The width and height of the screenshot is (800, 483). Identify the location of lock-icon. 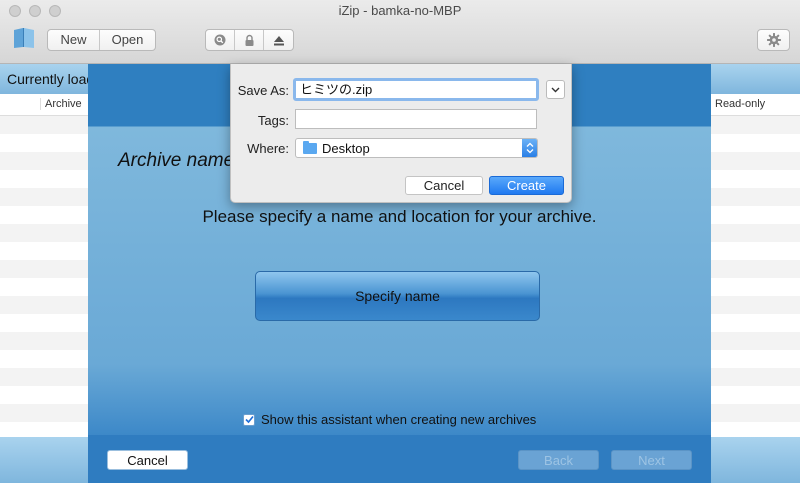
(249, 40).